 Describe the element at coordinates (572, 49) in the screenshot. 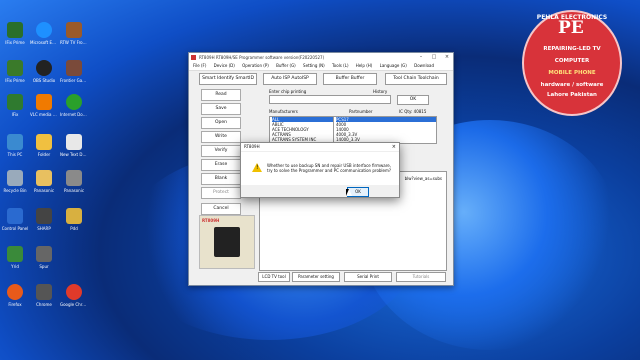

I see `logo-line: REPAIRING-LED TV` at that location.